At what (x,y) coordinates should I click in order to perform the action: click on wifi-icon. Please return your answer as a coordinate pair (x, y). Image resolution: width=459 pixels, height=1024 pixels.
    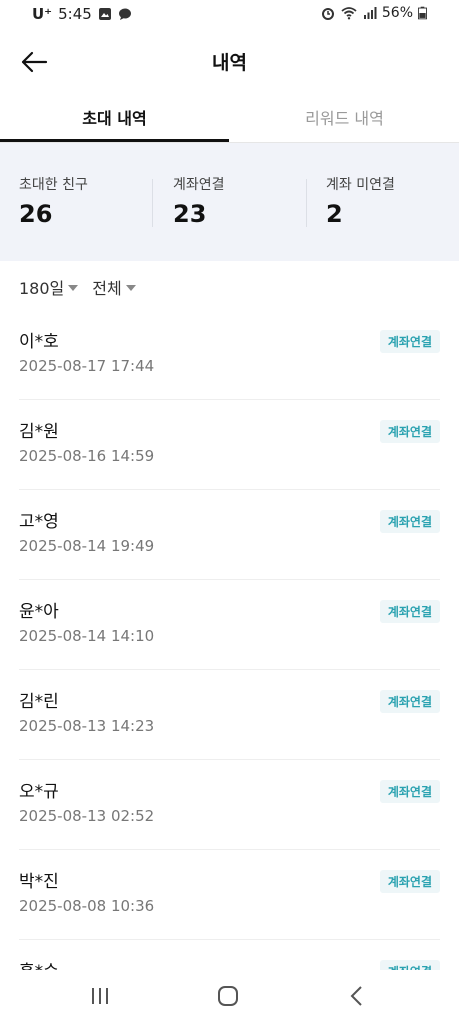
    Looking at the image, I should click on (349, 13).